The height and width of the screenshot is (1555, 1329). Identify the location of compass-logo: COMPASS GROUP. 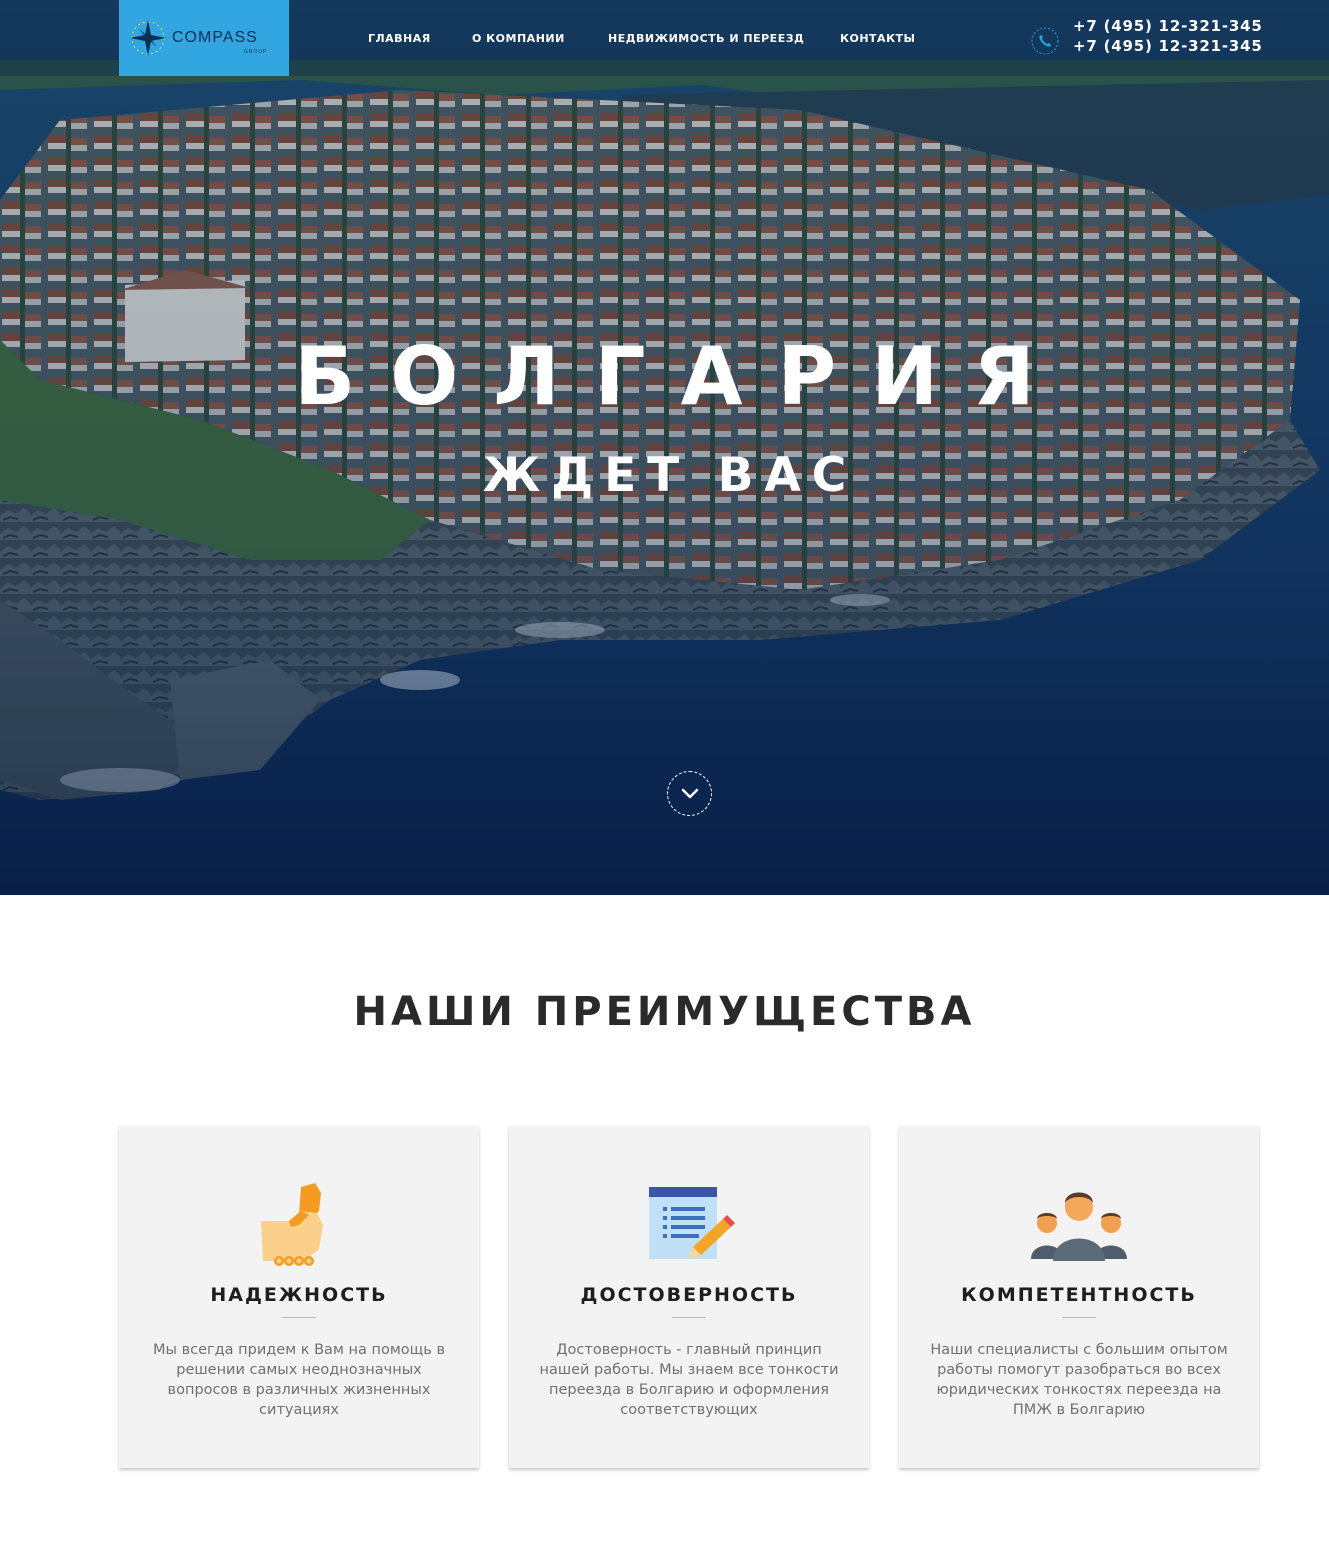
(204, 38).